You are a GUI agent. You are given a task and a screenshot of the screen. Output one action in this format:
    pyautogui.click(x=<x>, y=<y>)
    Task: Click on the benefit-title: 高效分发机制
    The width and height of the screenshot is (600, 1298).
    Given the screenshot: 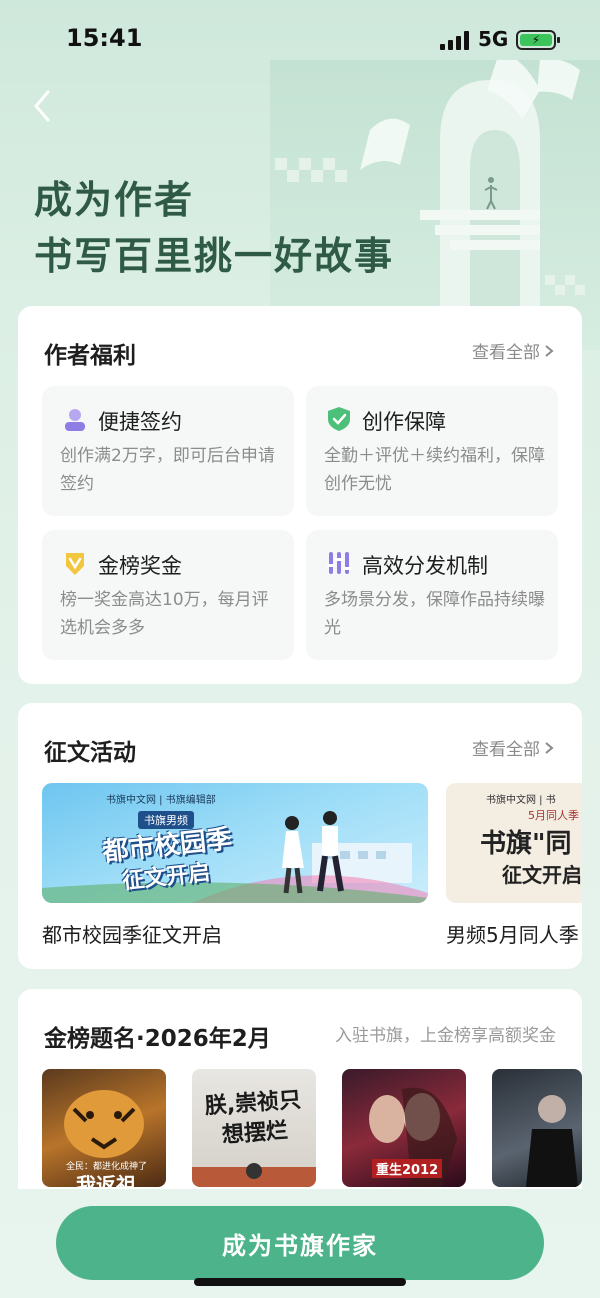 What is the action you would take?
    pyautogui.click(x=425, y=566)
    